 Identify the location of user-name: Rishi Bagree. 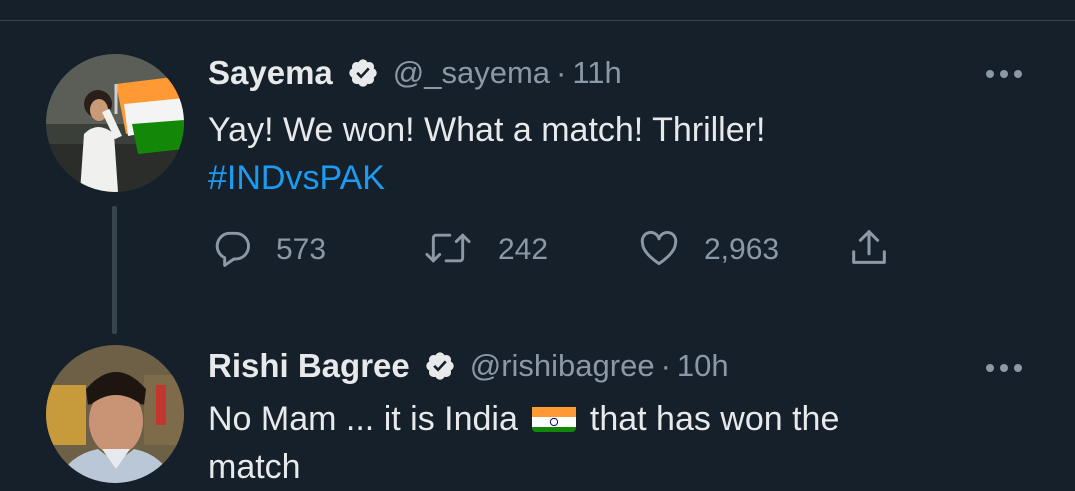
(309, 366).